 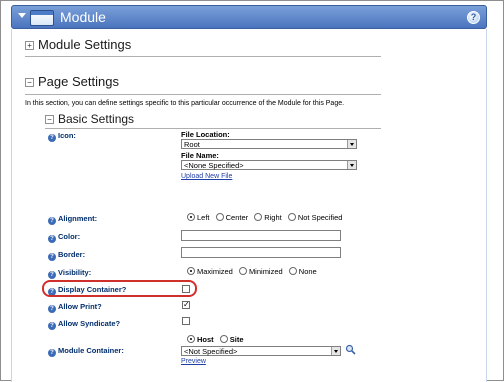 I want to click on container-site-radio, so click(x=223, y=339).